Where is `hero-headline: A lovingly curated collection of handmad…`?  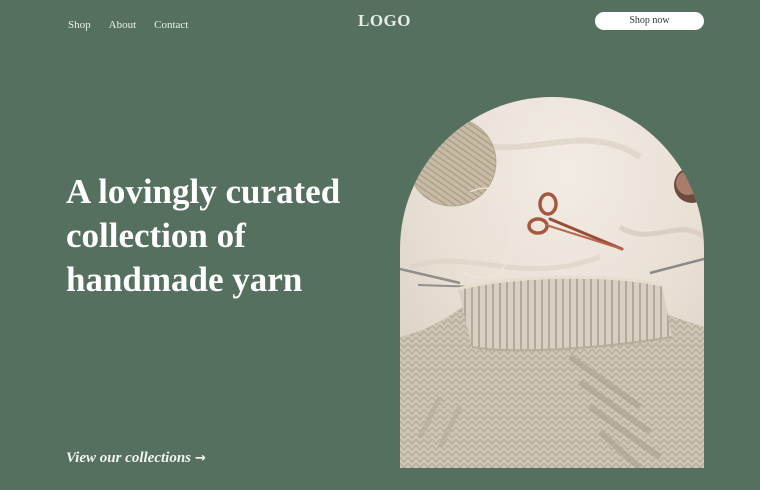
hero-headline: A lovingly curated collection of handmad… is located at coordinates (203, 235).